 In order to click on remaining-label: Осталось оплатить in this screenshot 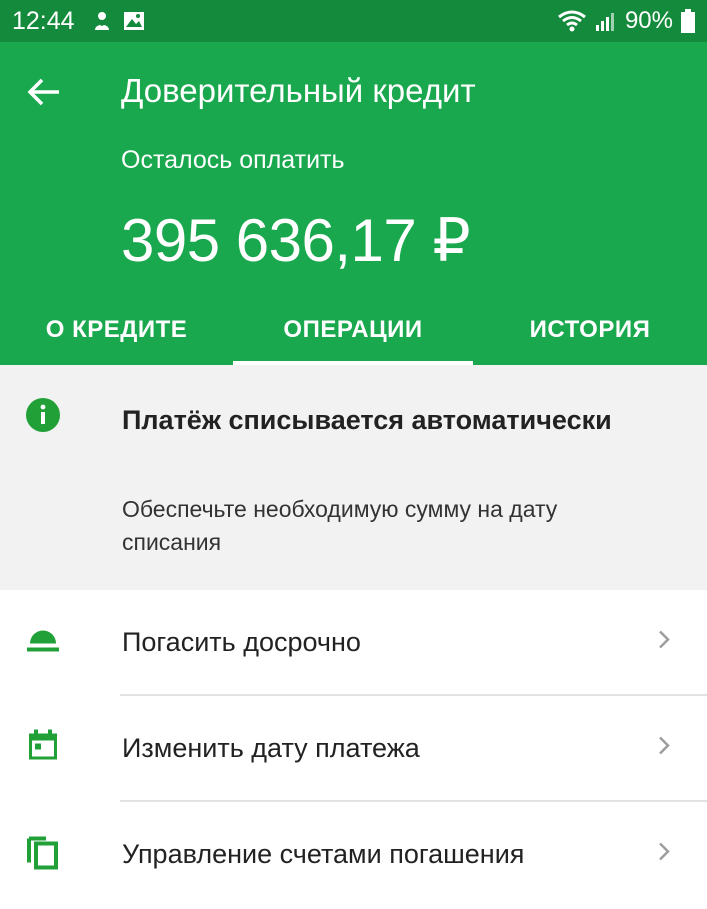, I will do `click(233, 160)`.